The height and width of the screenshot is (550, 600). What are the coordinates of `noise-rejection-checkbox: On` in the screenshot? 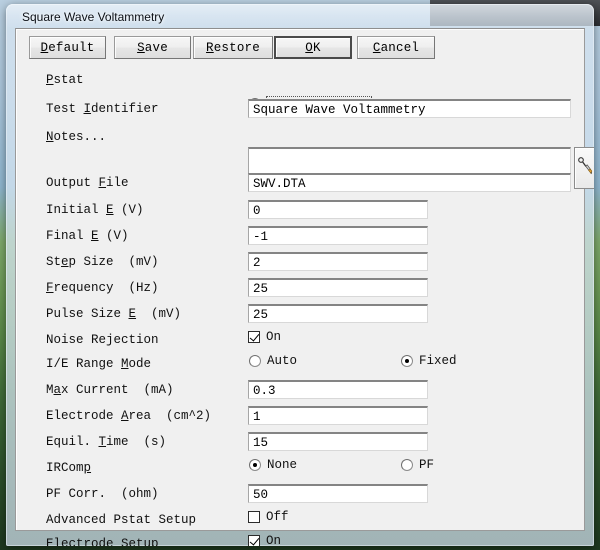 It's located at (264, 337).